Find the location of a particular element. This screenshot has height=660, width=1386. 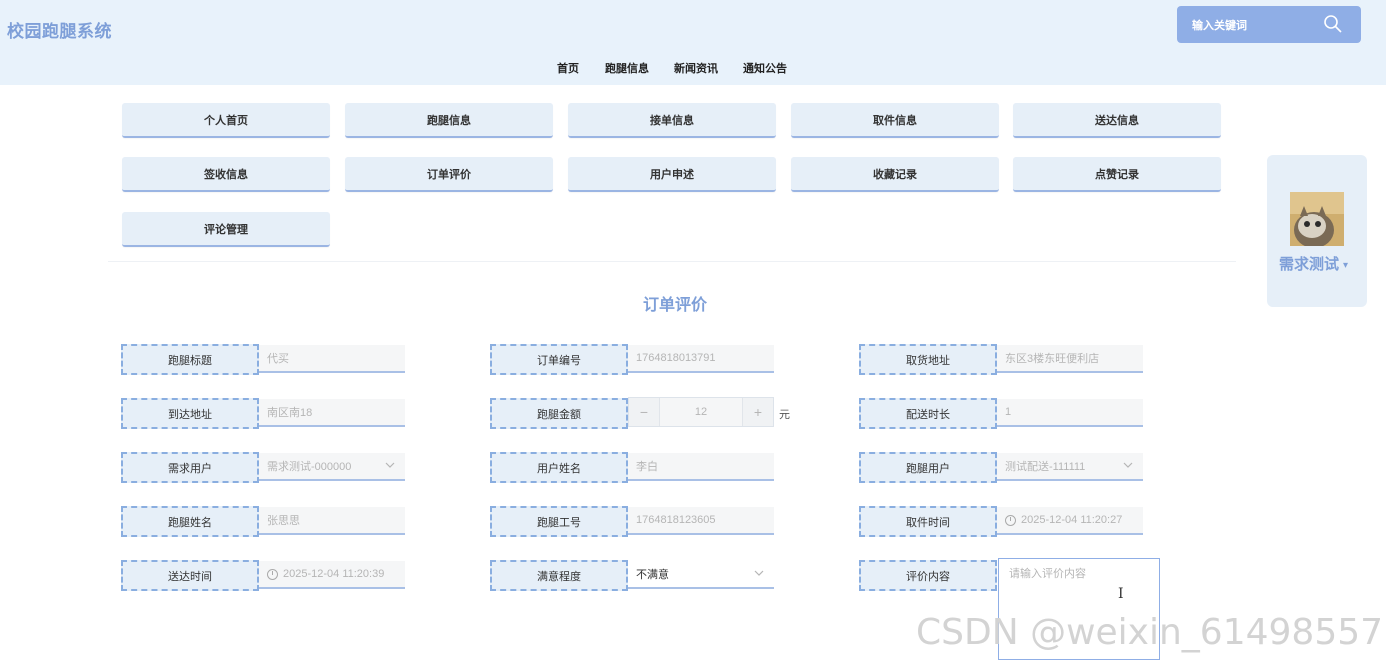

requester-label: 需求用户 is located at coordinates (190, 467).